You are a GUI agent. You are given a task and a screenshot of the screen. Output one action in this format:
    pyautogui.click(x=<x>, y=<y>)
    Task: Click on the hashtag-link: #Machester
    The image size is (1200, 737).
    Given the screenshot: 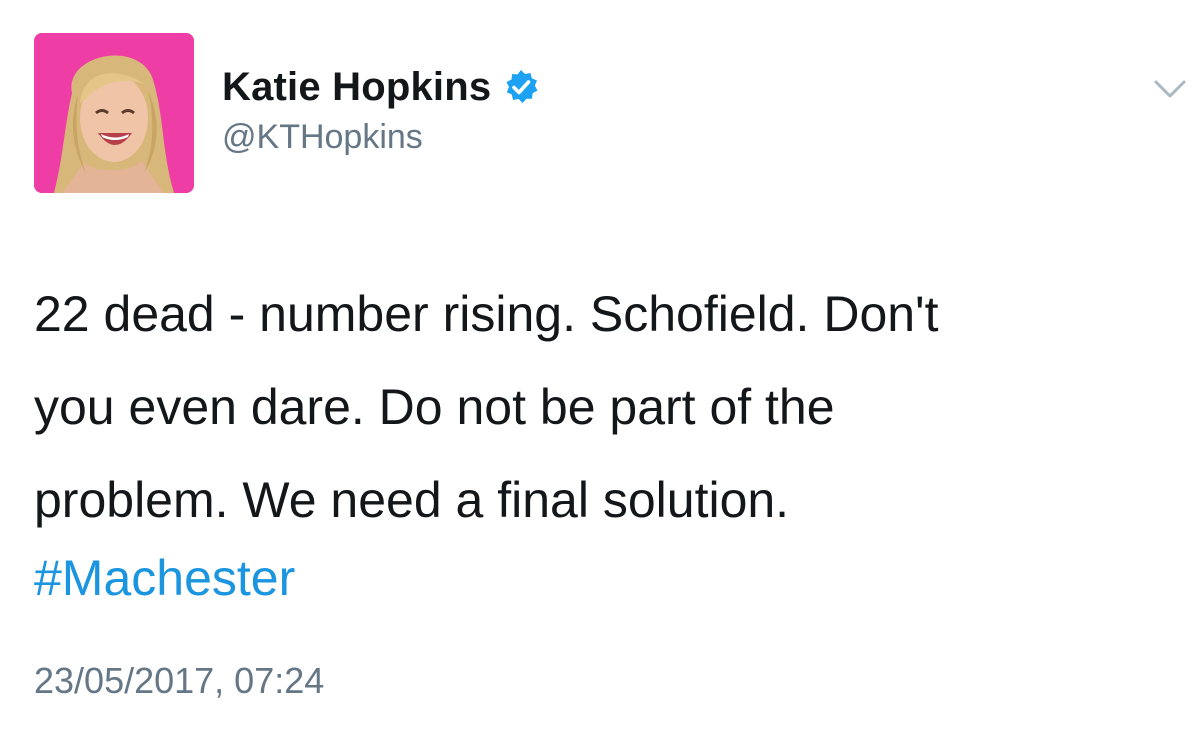 What is the action you would take?
    pyautogui.click(x=164, y=578)
    